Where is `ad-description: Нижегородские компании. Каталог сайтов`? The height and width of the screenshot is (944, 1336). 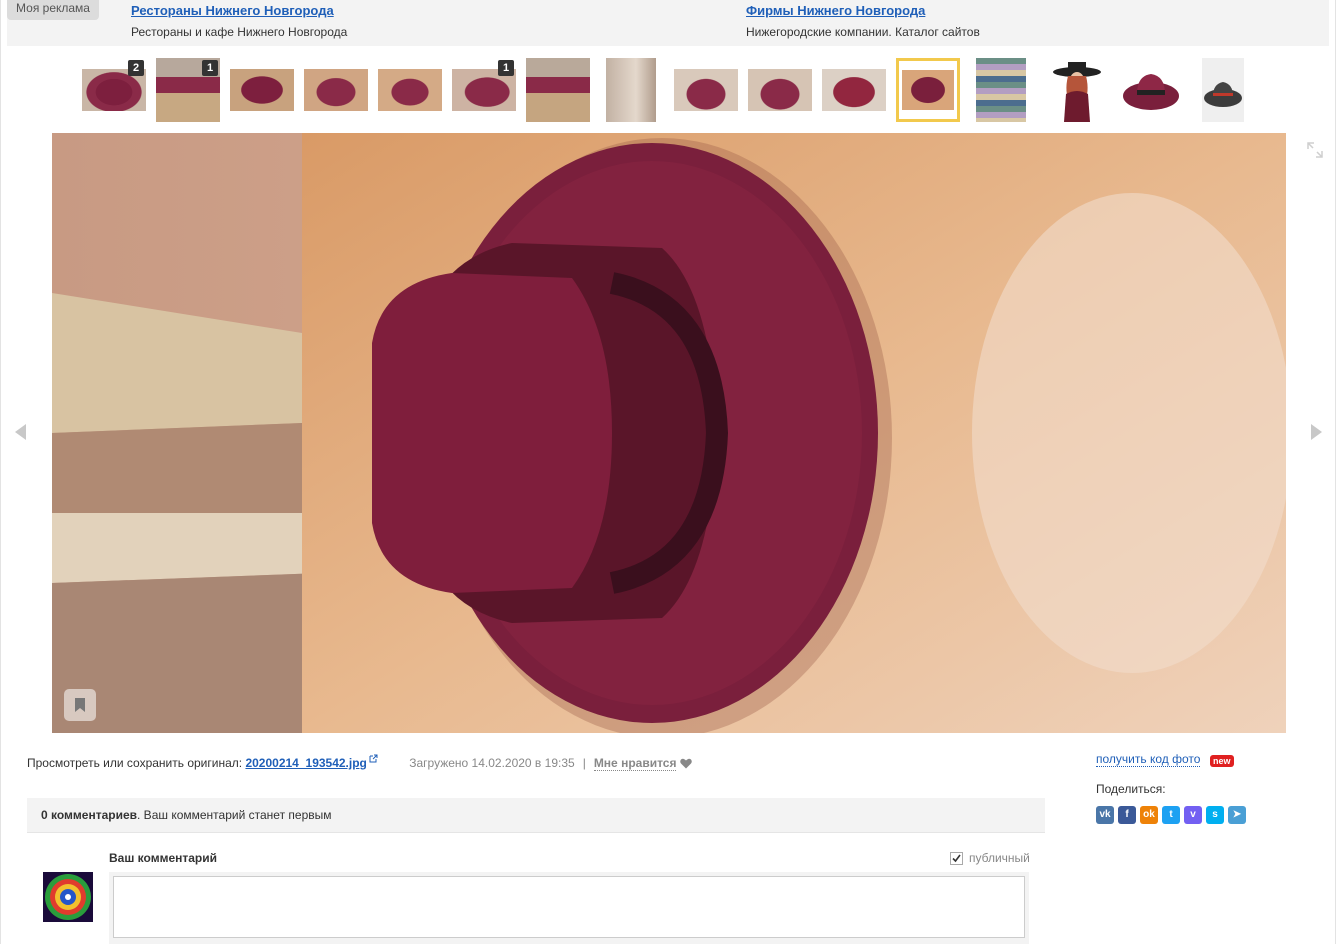
ad-description: Нижегородские компании. Каталог сайтов is located at coordinates (863, 32).